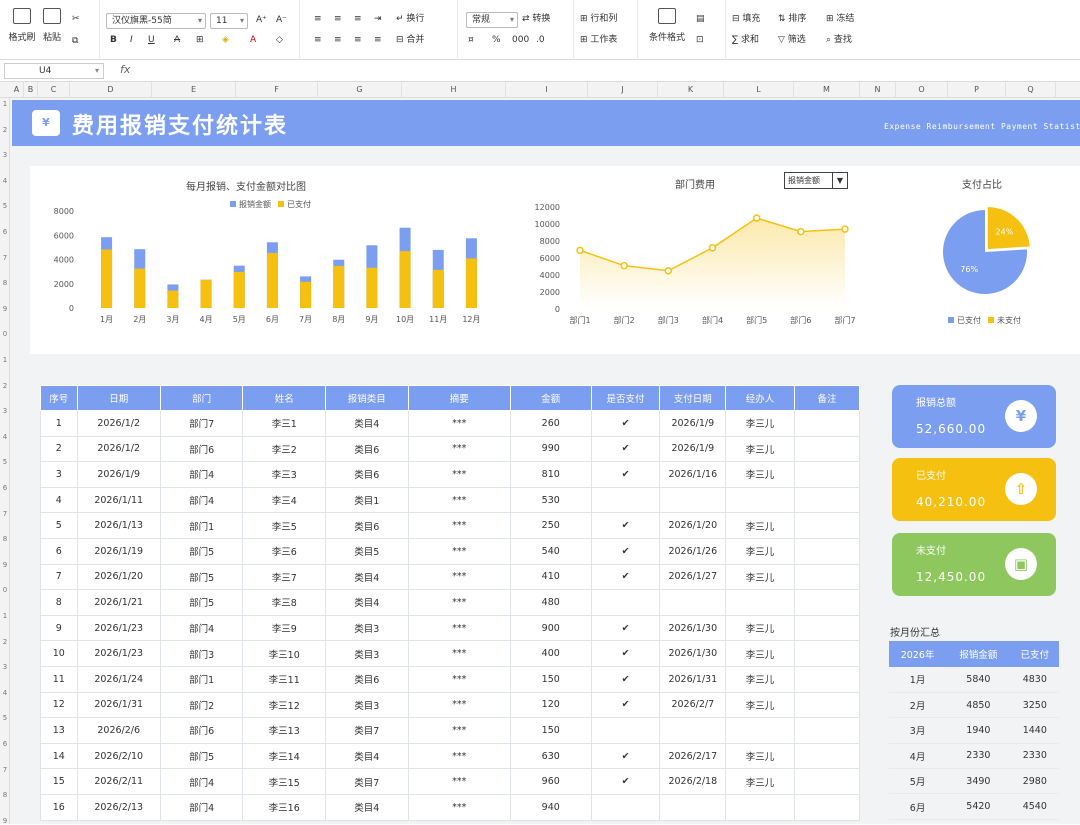  Describe the element at coordinates (978, 680) in the screenshot. I see `summary-cell: 5840` at that location.